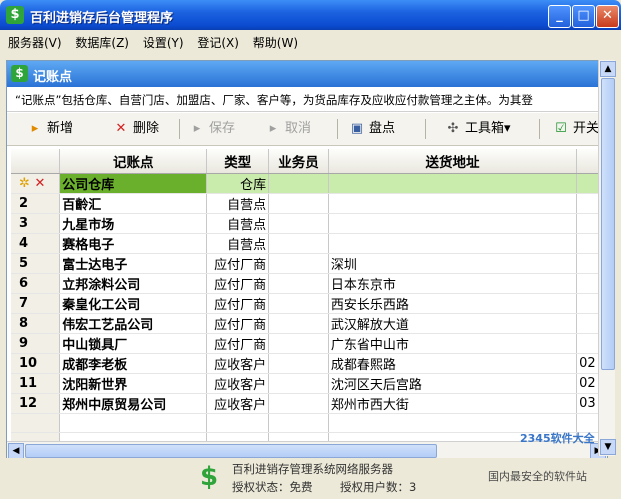 Image resolution: width=621 pixels, height=499 pixels. Describe the element at coordinates (133, 343) in the screenshot. I see `account-name-cell: 中山锁具厂` at that location.